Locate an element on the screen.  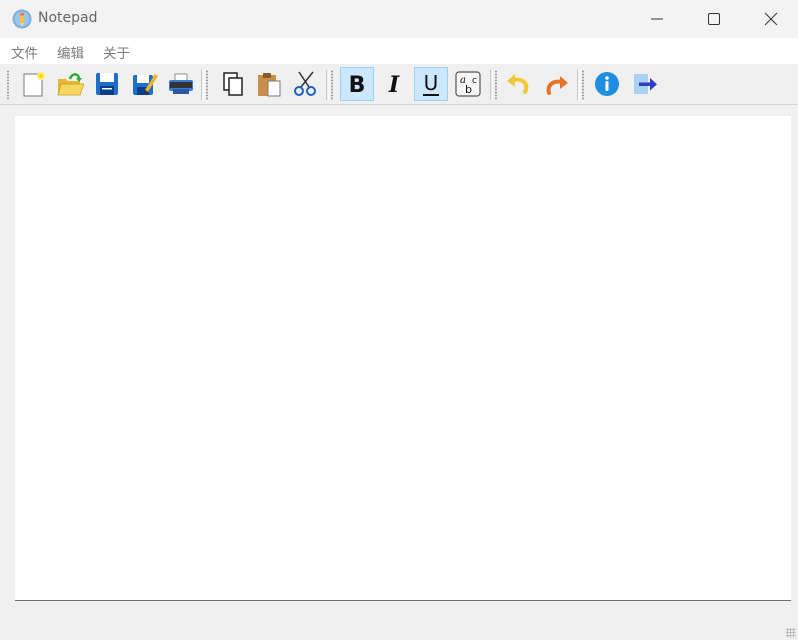
redo-icon is located at coordinates (557, 85).